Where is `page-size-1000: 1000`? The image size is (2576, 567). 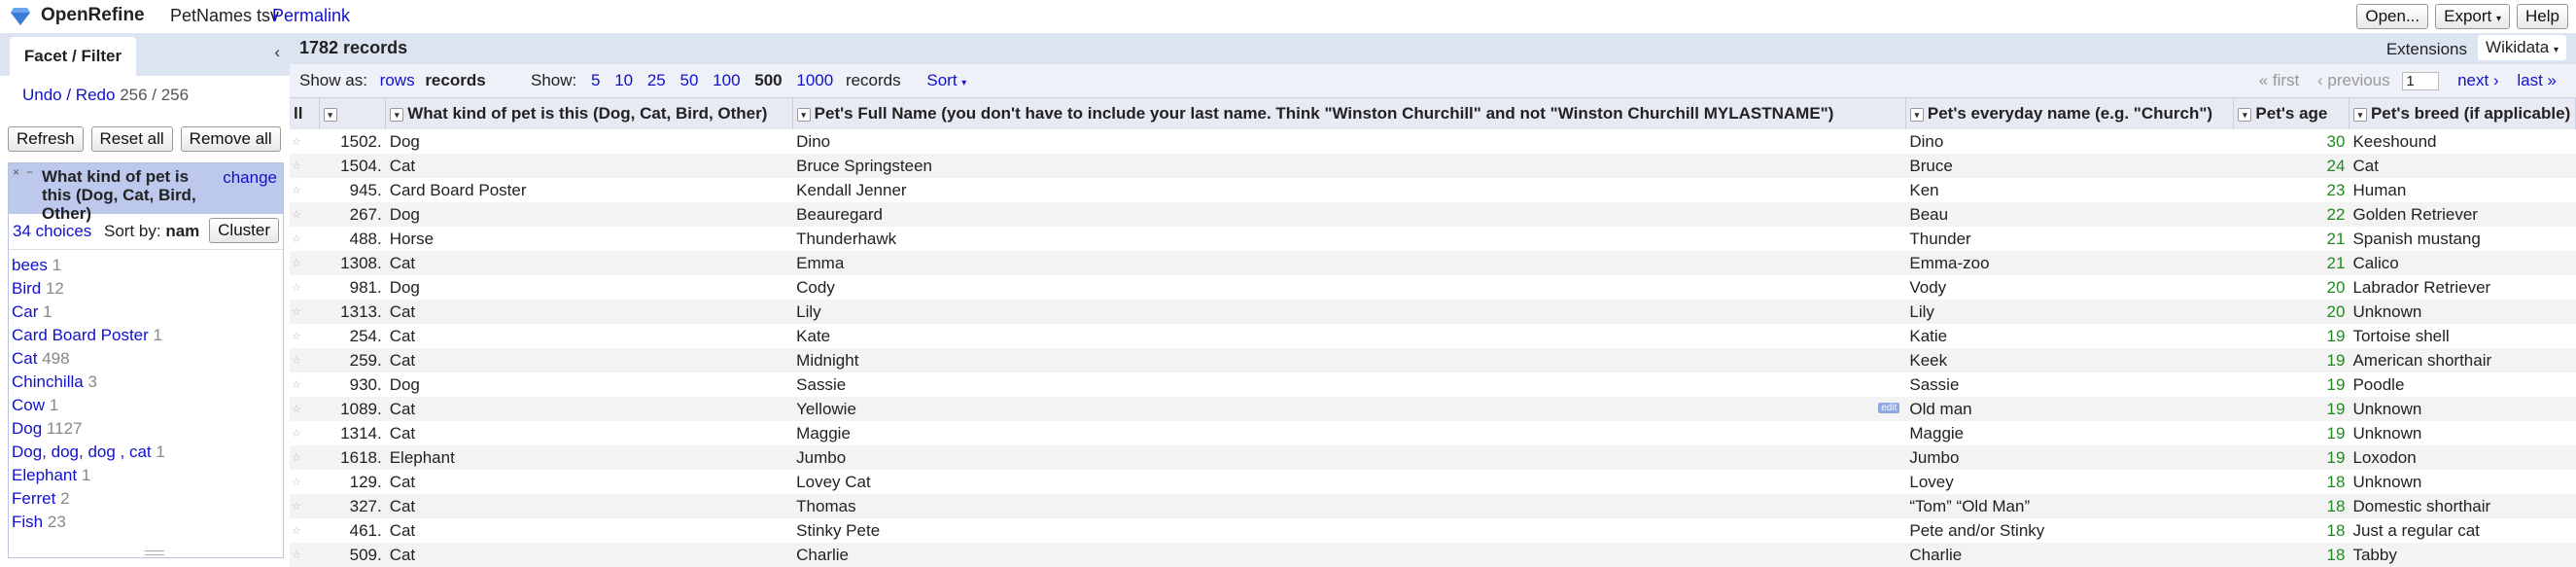
page-size-1000: 1000 is located at coordinates (814, 80).